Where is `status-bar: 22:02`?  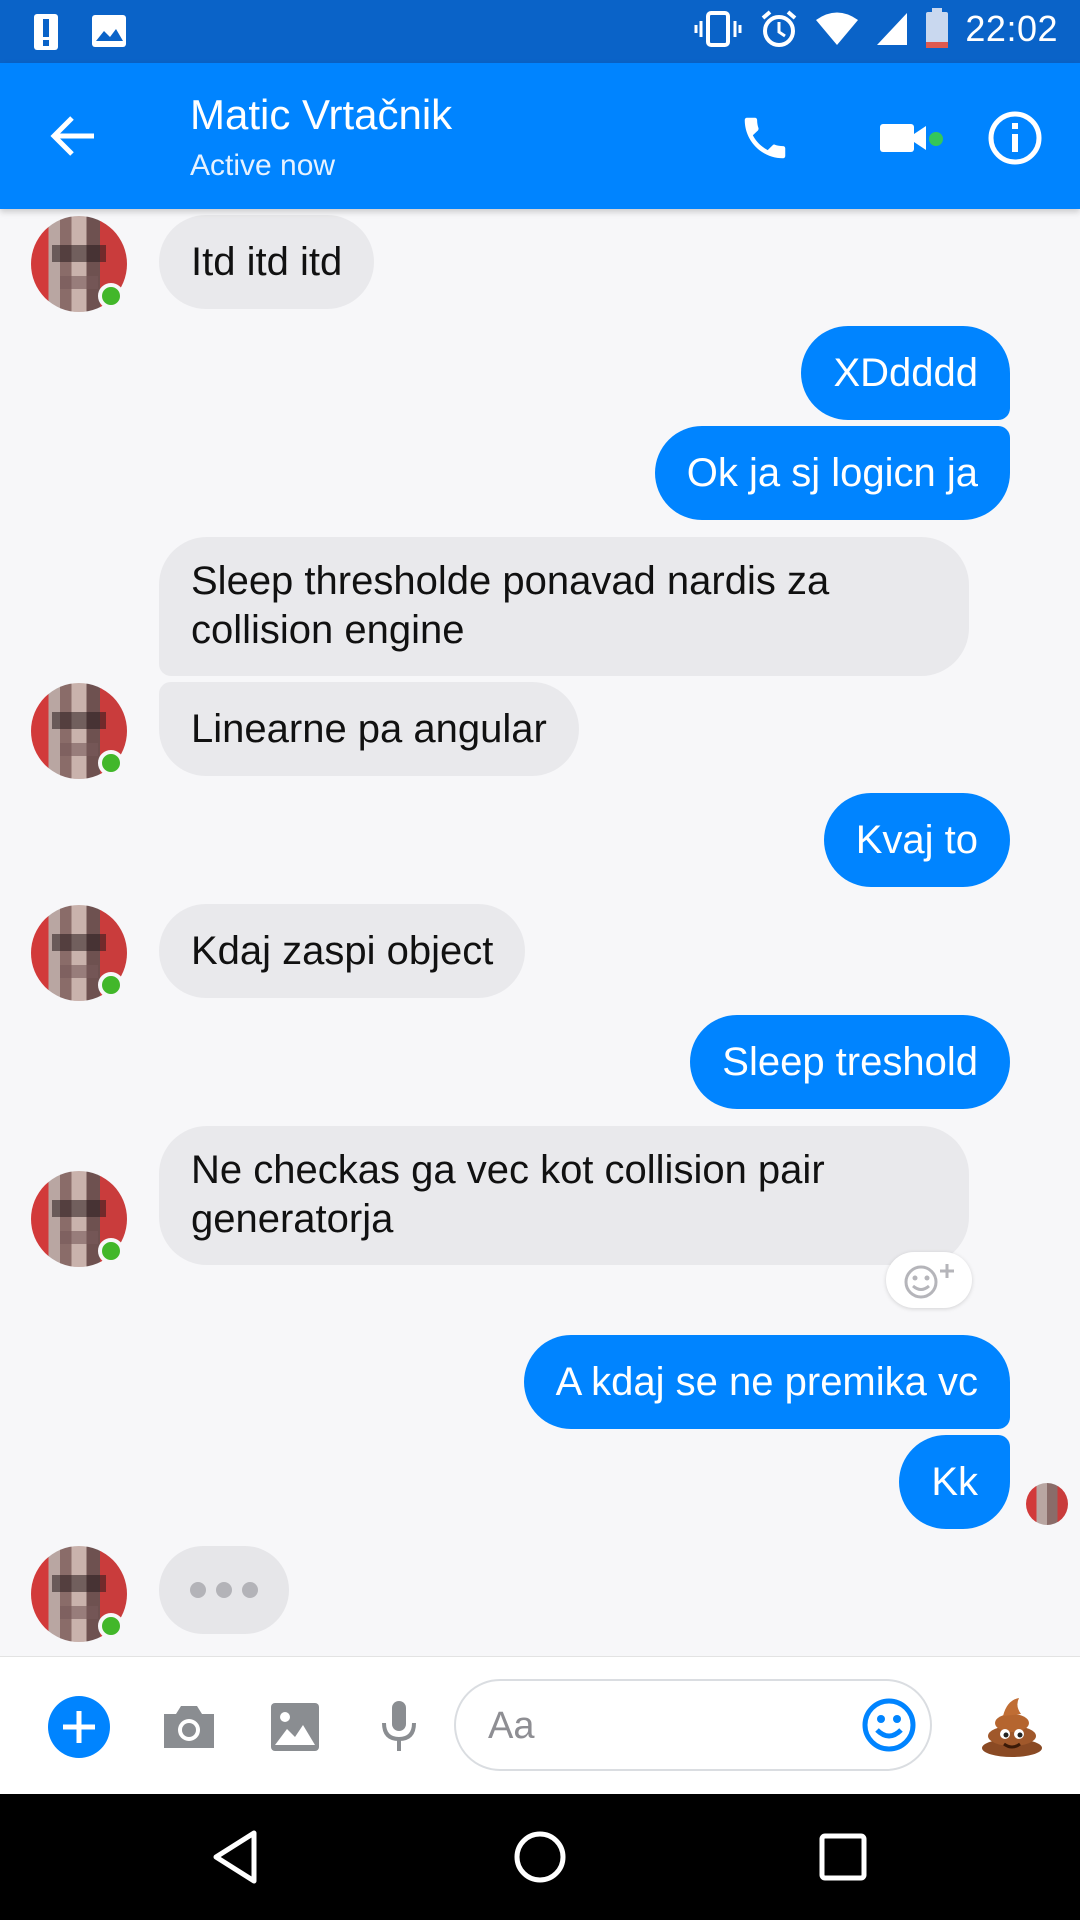 status-bar: 22:02 is located at coordinates (540, 31).